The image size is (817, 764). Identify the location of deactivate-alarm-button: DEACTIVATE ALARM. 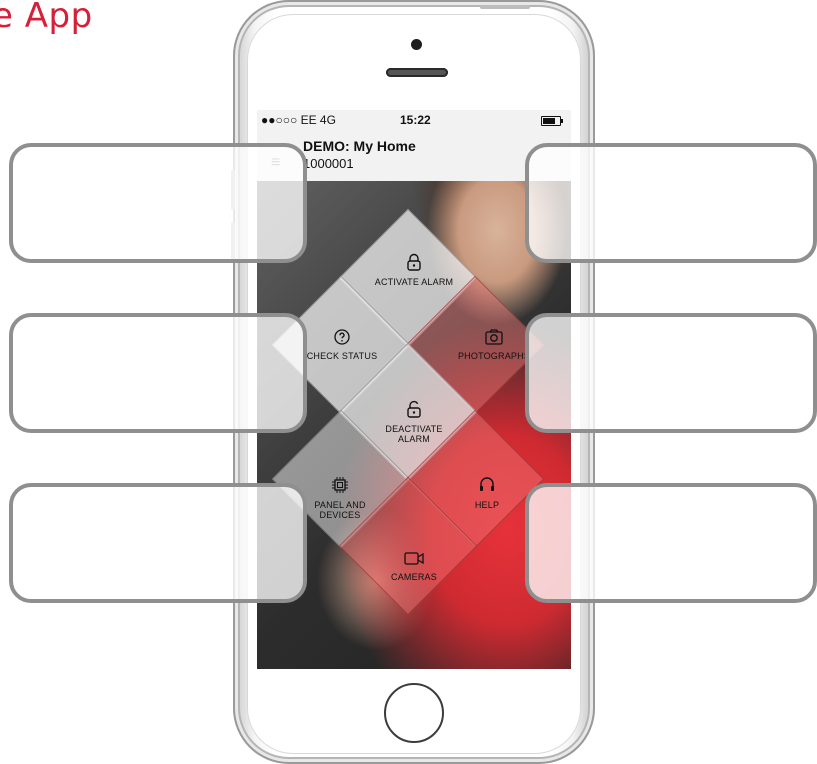
(414, 422).